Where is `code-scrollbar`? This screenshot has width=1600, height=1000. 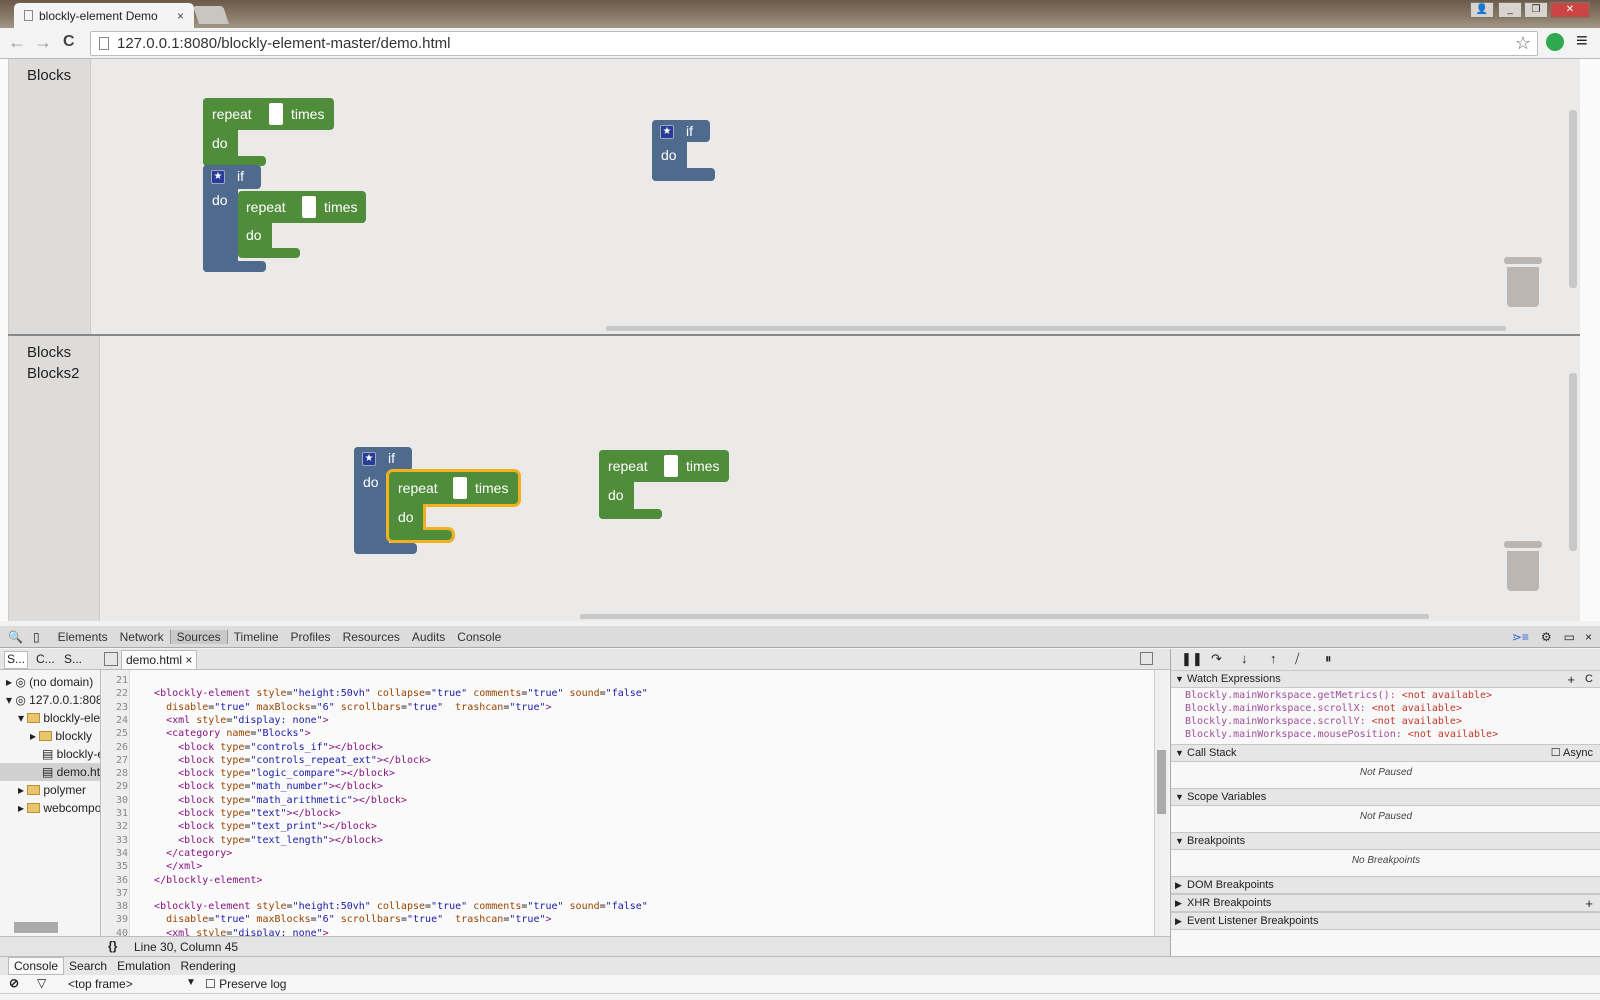 code-scrollbar is located at coordinates (1161, 803).